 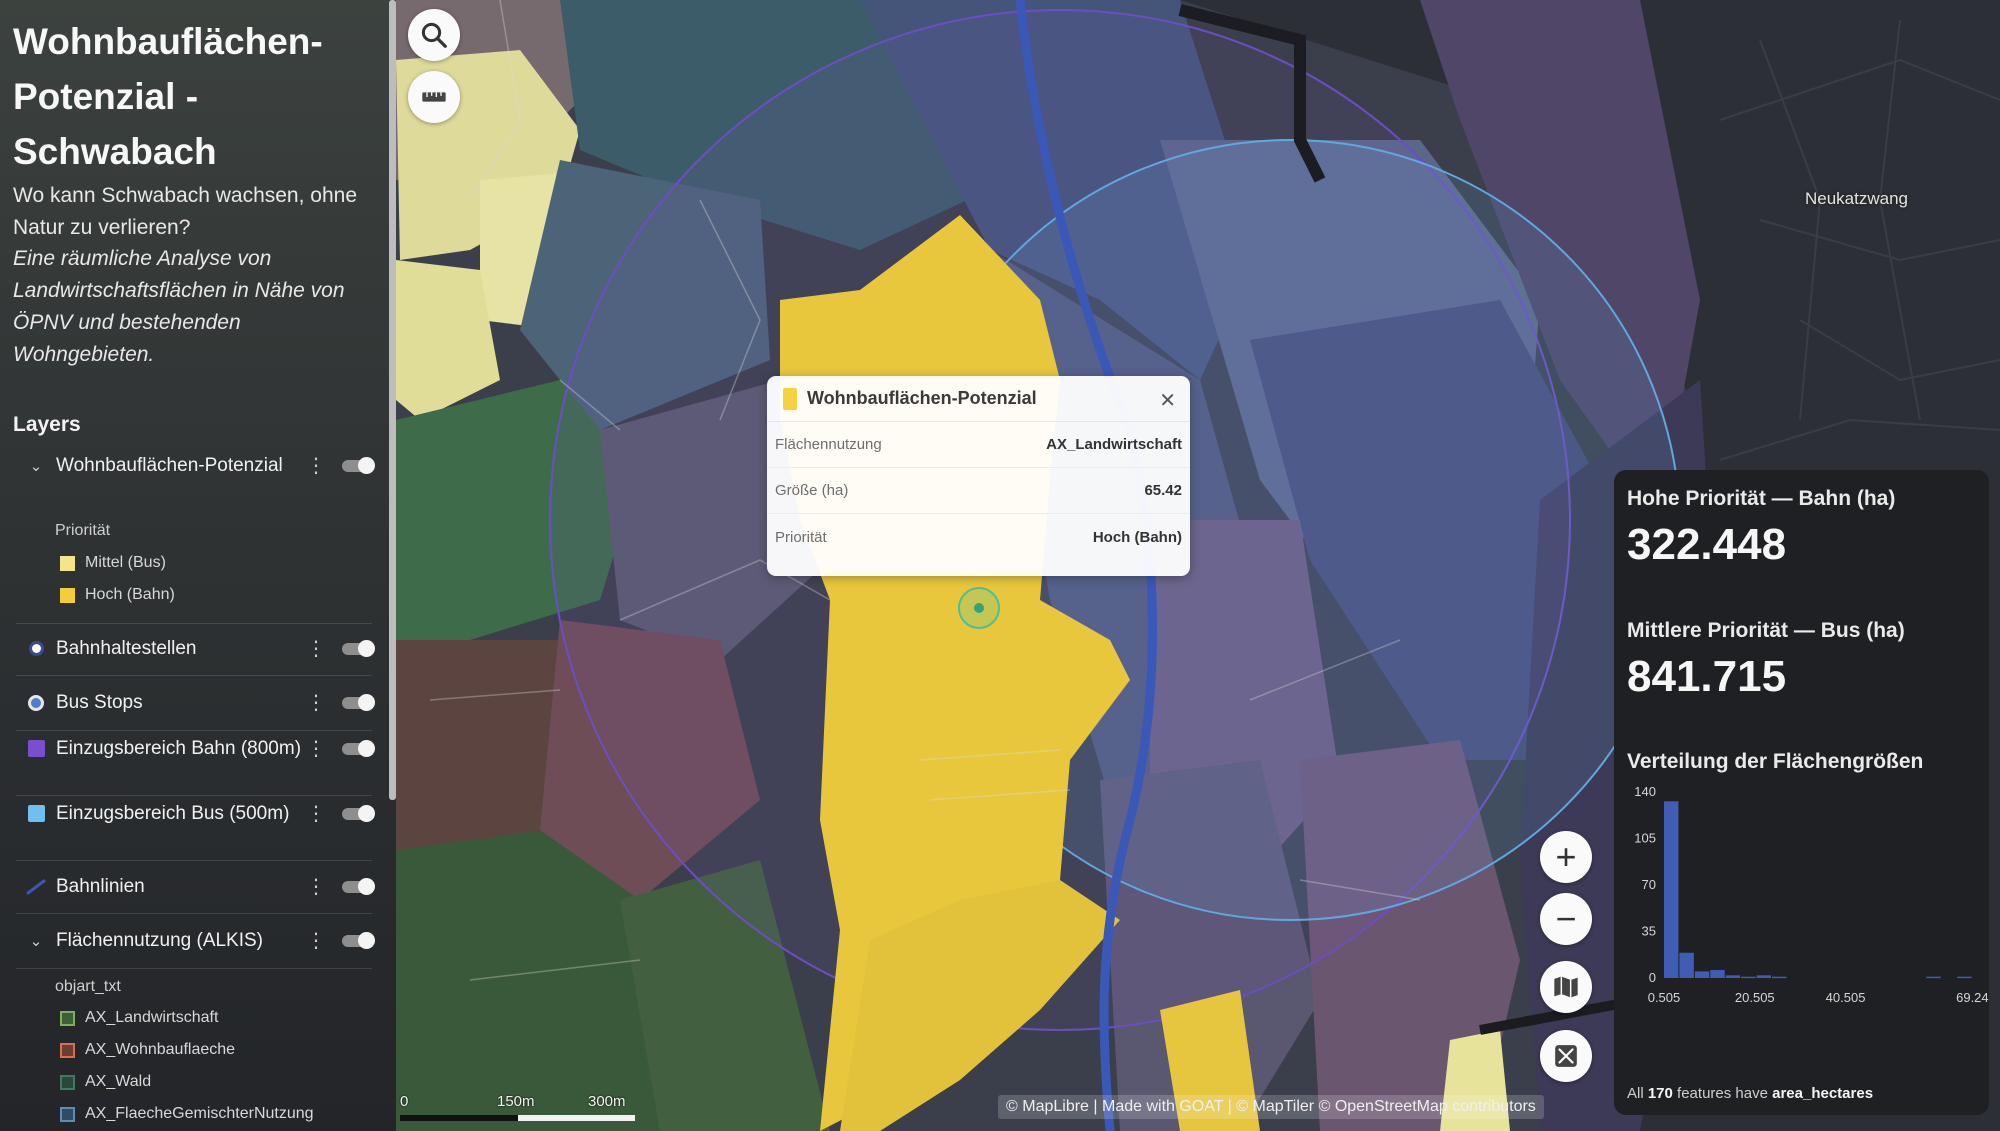 I want to click on layer-einzugsbereich-bus: Einzugsbereich Bus (500m) ⋮, so click(x=195, y=813).